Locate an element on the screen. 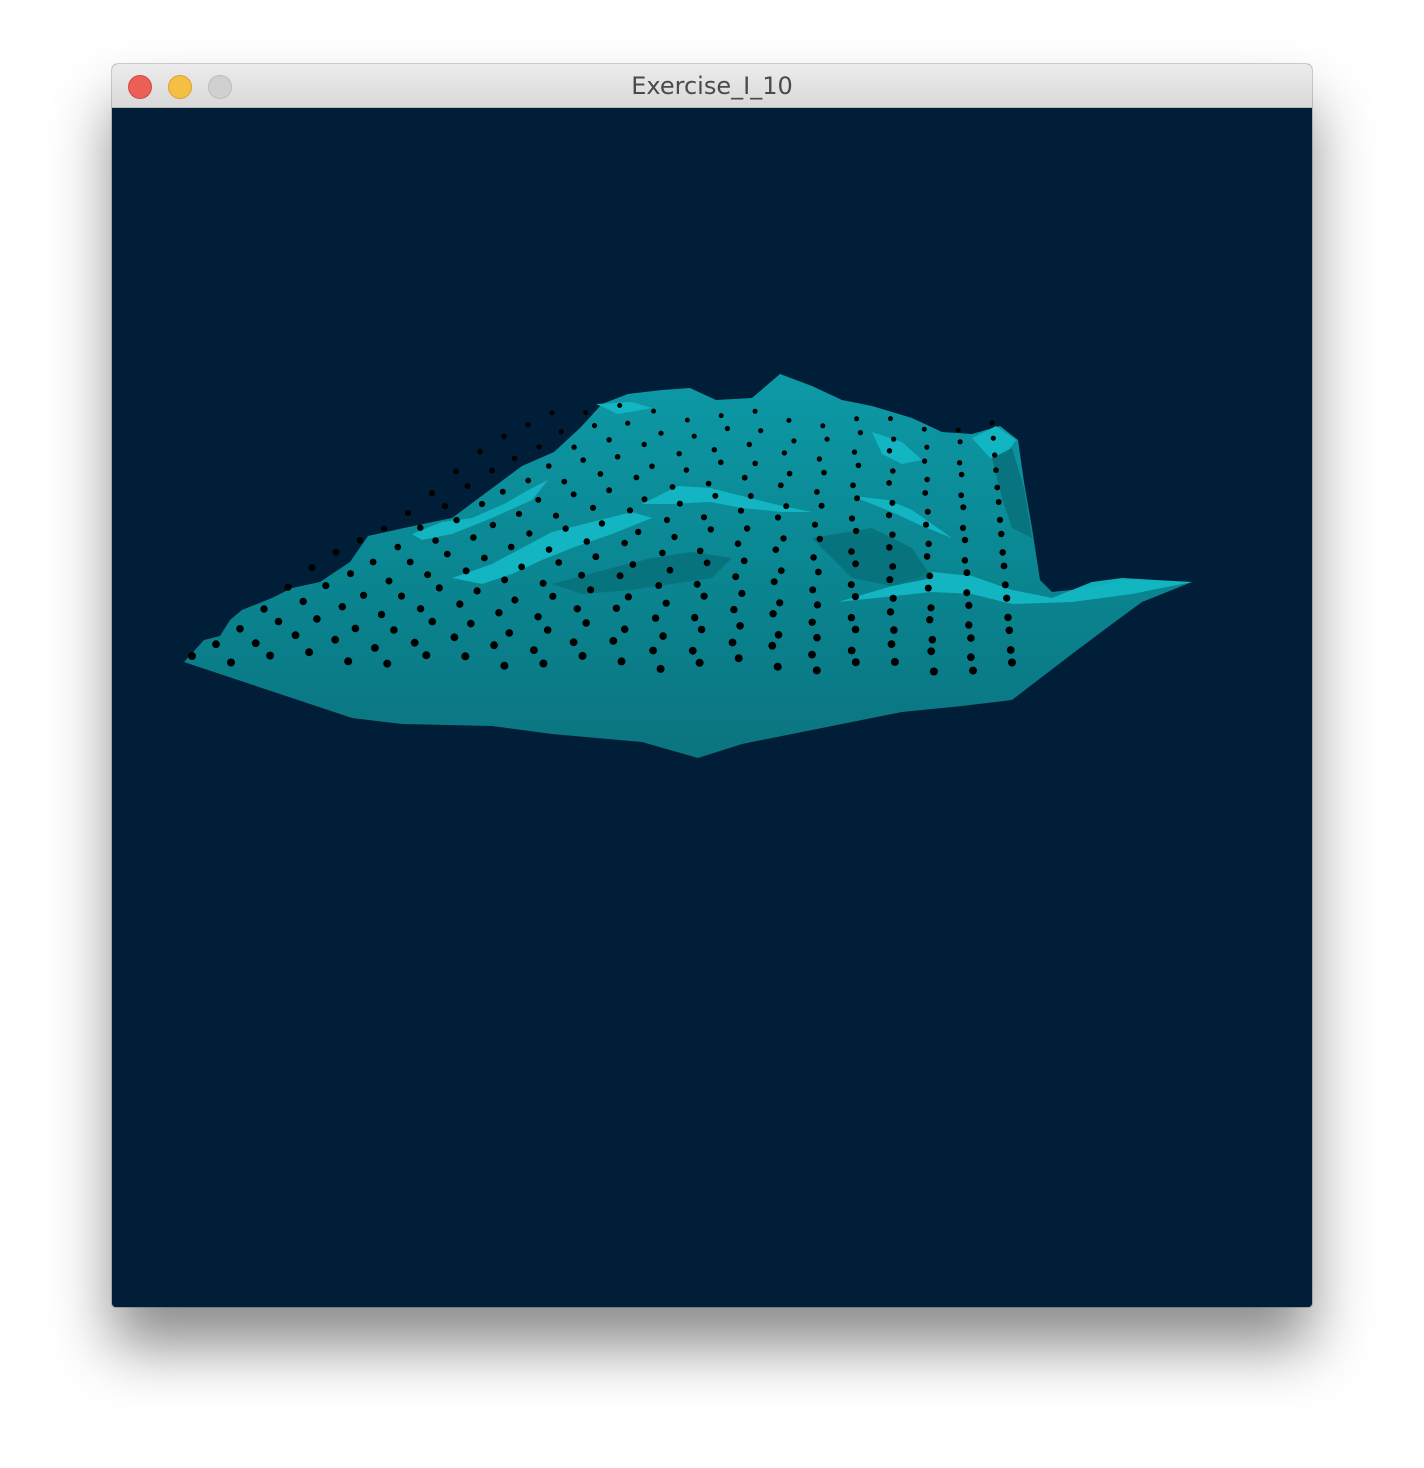  title-bar: Exercise_I_10 is located at coordinates (712, 86).